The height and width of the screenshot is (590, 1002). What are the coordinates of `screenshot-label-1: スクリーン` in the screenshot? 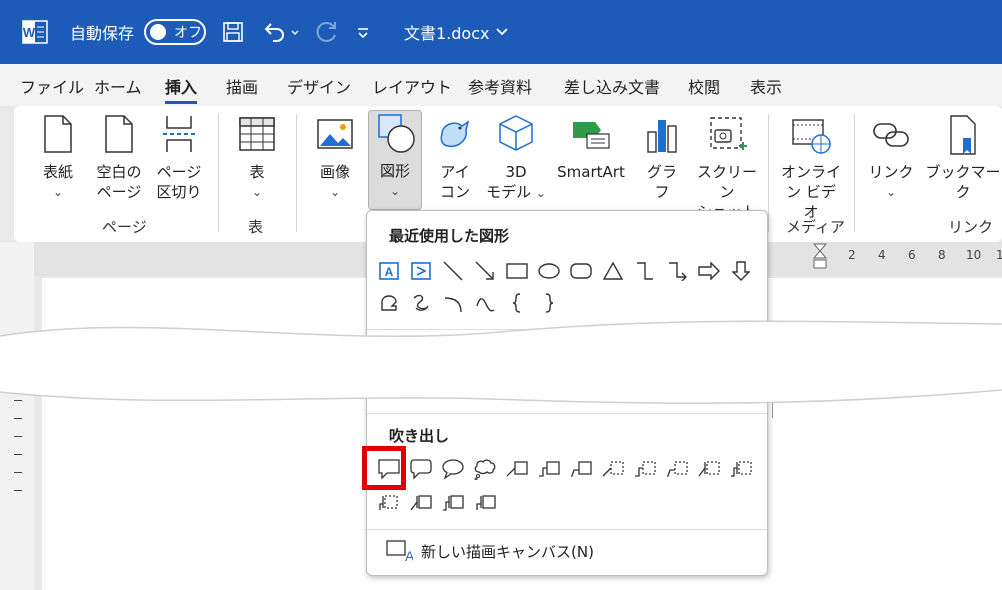 It's located at (726, 182).